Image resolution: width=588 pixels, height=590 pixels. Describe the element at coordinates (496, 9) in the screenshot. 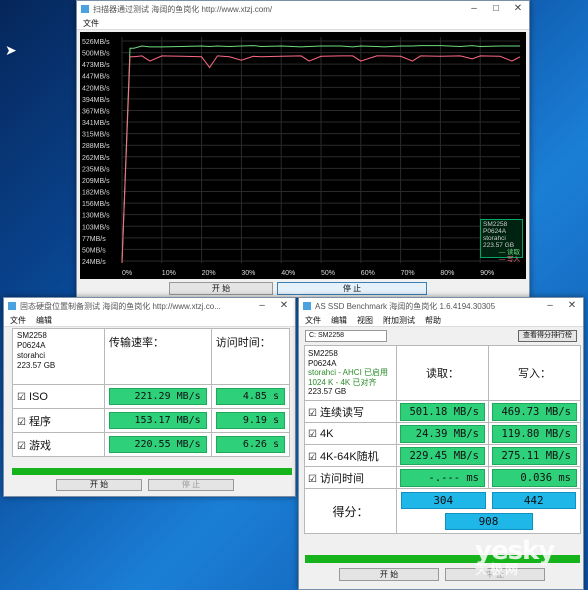

I see `maximize-icon: □` at that location.